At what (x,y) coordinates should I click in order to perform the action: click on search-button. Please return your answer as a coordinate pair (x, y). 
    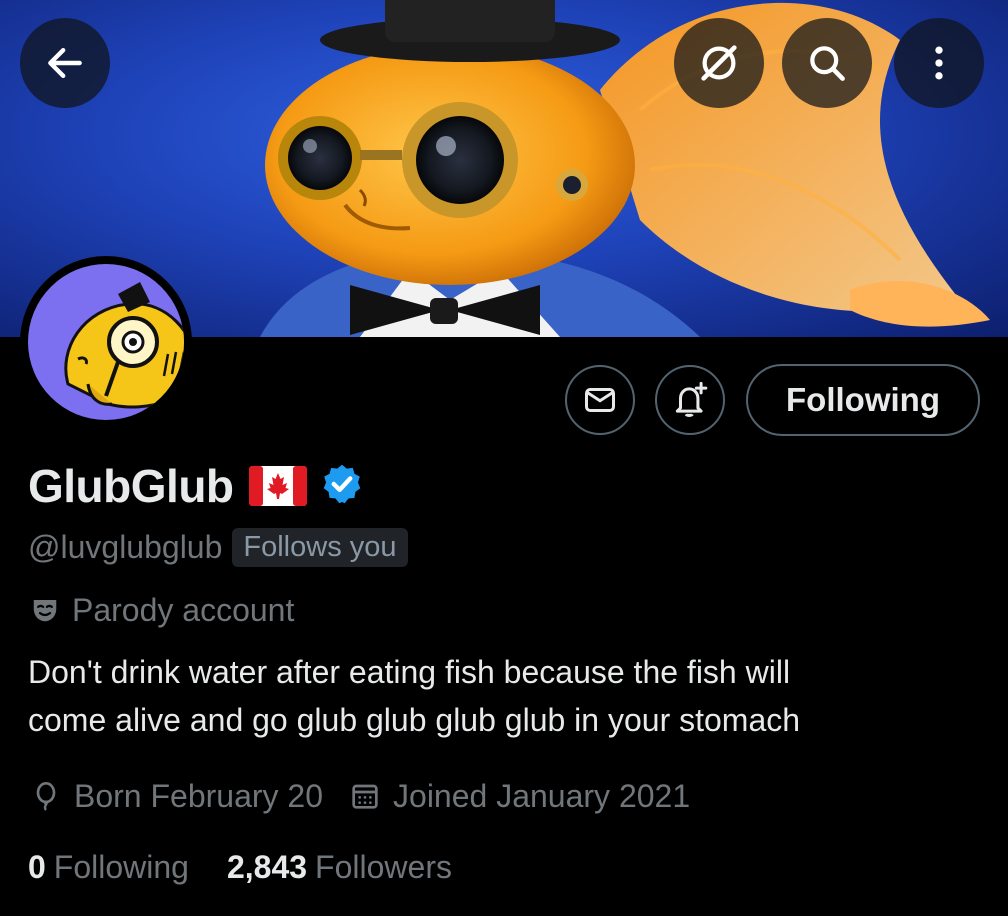
    Looking at the image, I should click on (827, 63).